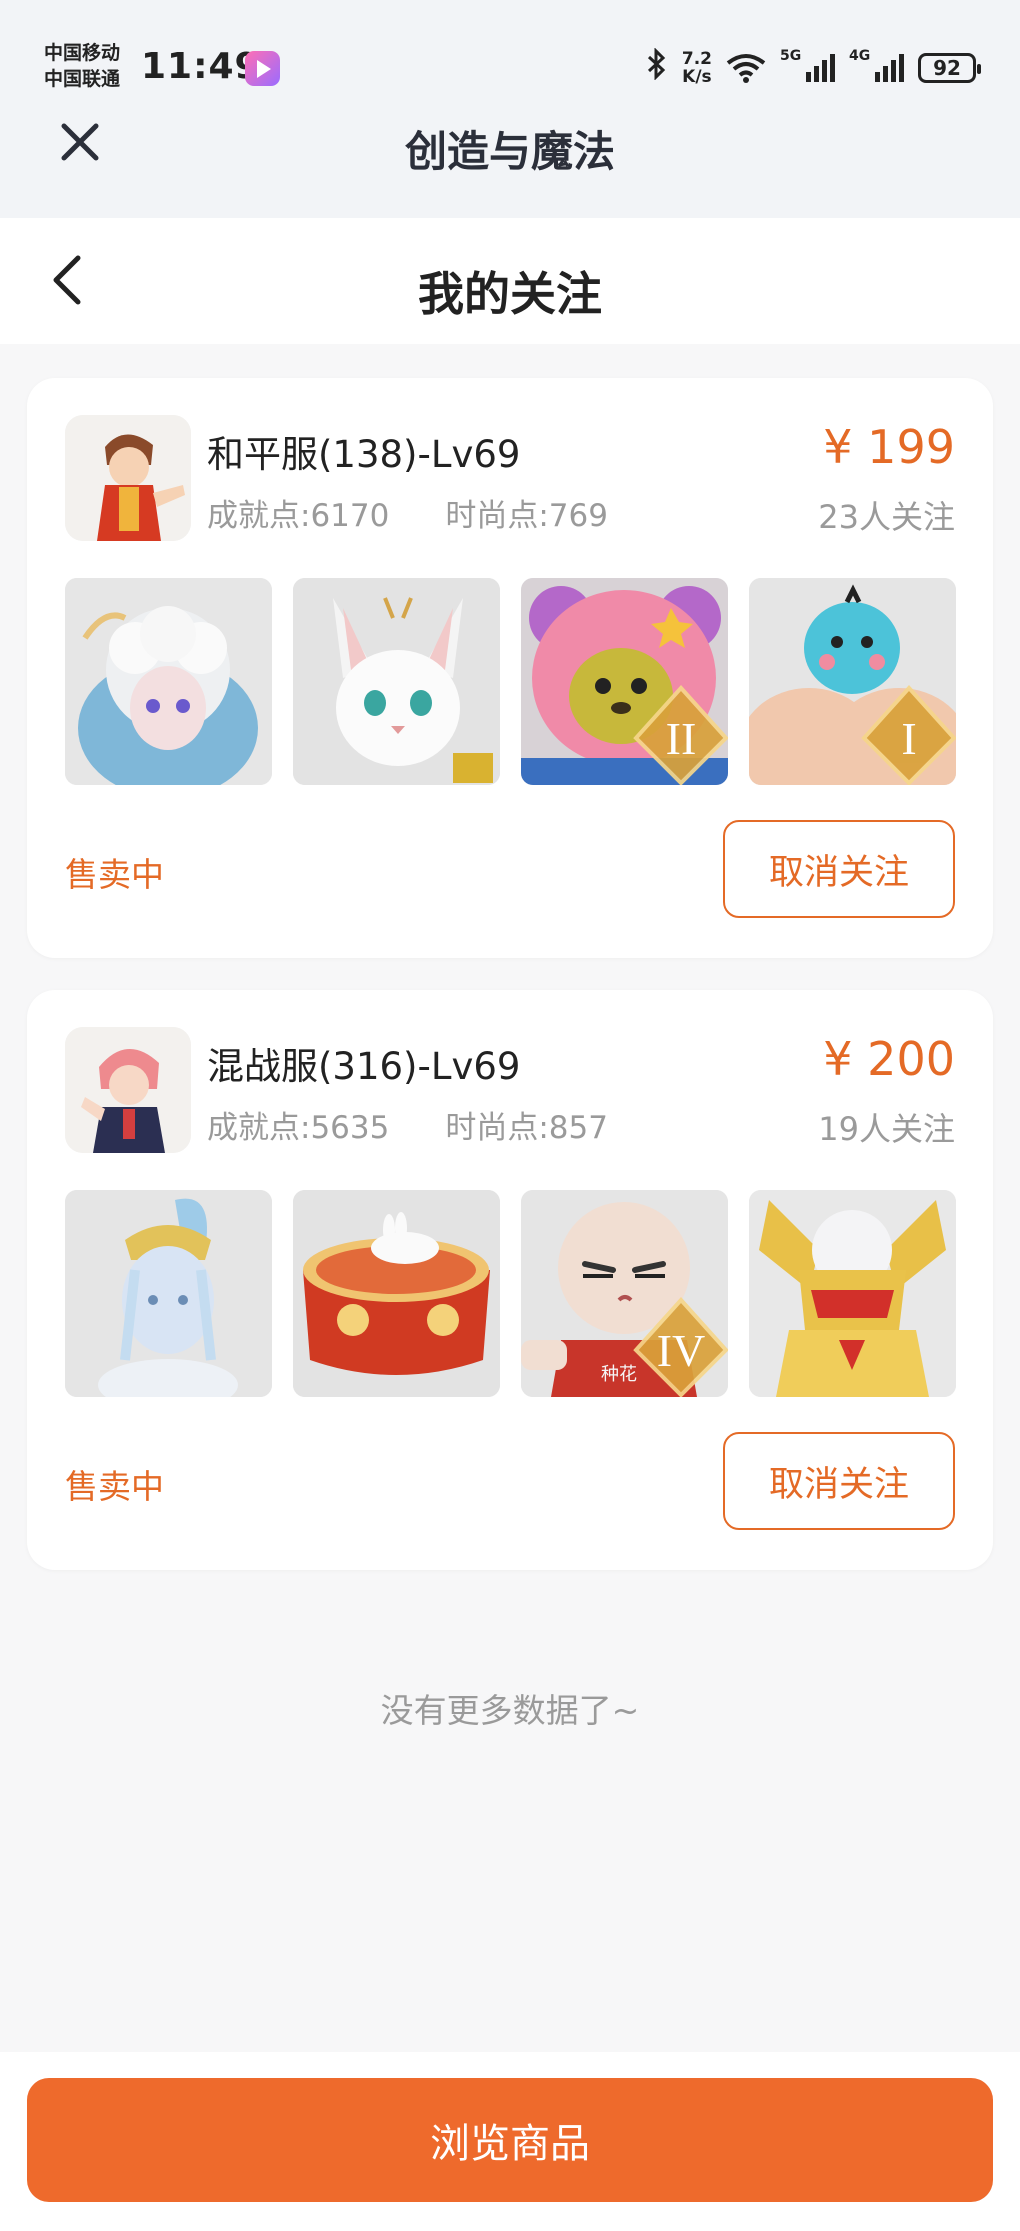  I want to click on battery-icon: 92, so click(949, 68).